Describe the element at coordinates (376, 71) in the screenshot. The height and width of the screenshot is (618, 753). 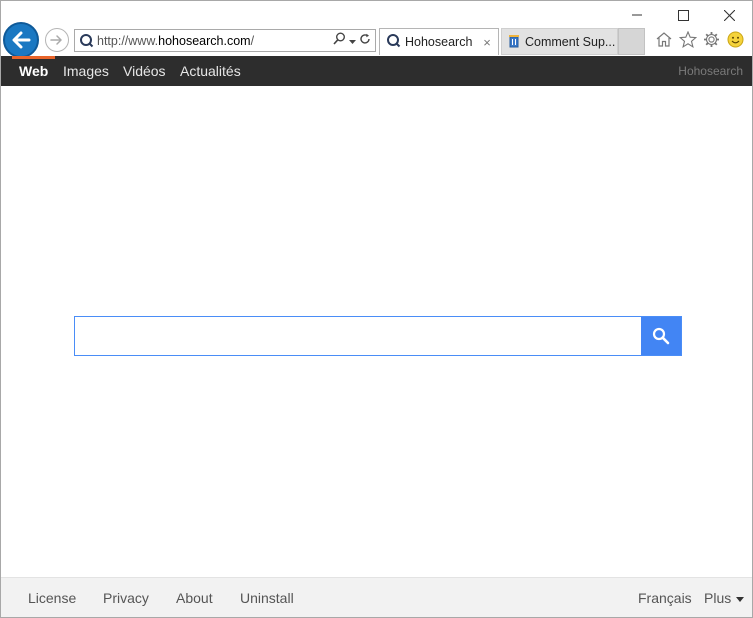
I see `site-nav-bar: Web Images Vidéos Actualités Hohosearch` at that location.